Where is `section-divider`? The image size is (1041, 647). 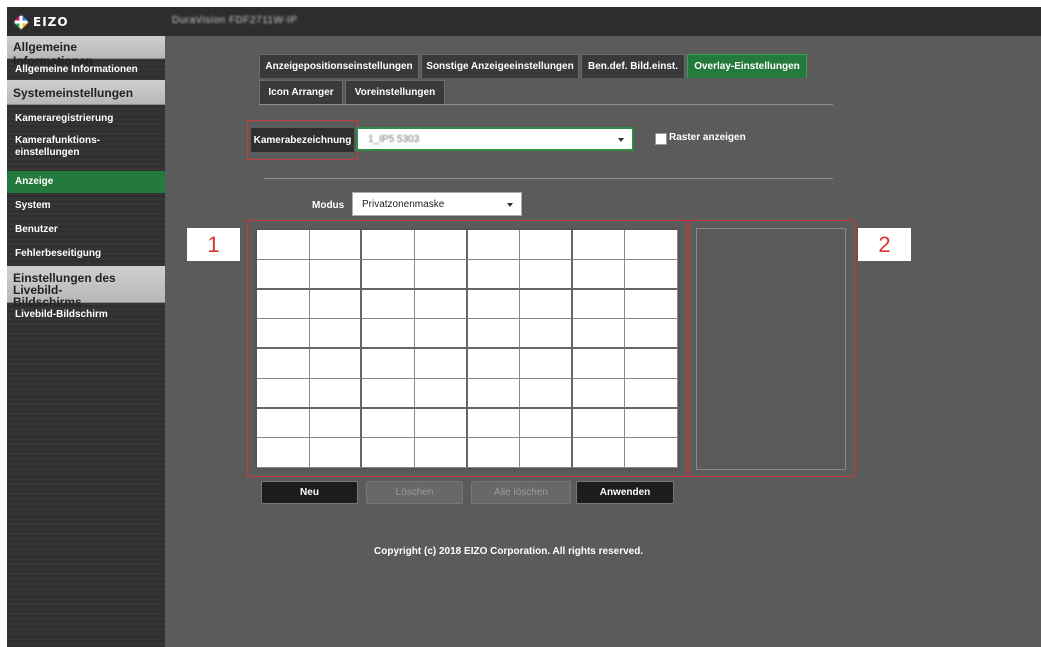
section-divider is located at coordinates (548, 178).